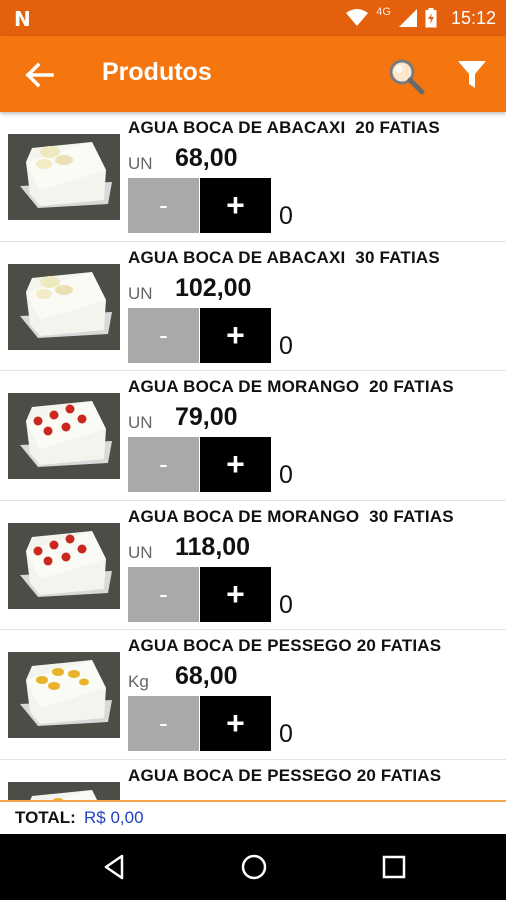  Describe the element at coordinates (284, 127) in the screenshot. I see `product-name: AGUA BOCA DE ABACAXI 20 FATIAS` at that location.